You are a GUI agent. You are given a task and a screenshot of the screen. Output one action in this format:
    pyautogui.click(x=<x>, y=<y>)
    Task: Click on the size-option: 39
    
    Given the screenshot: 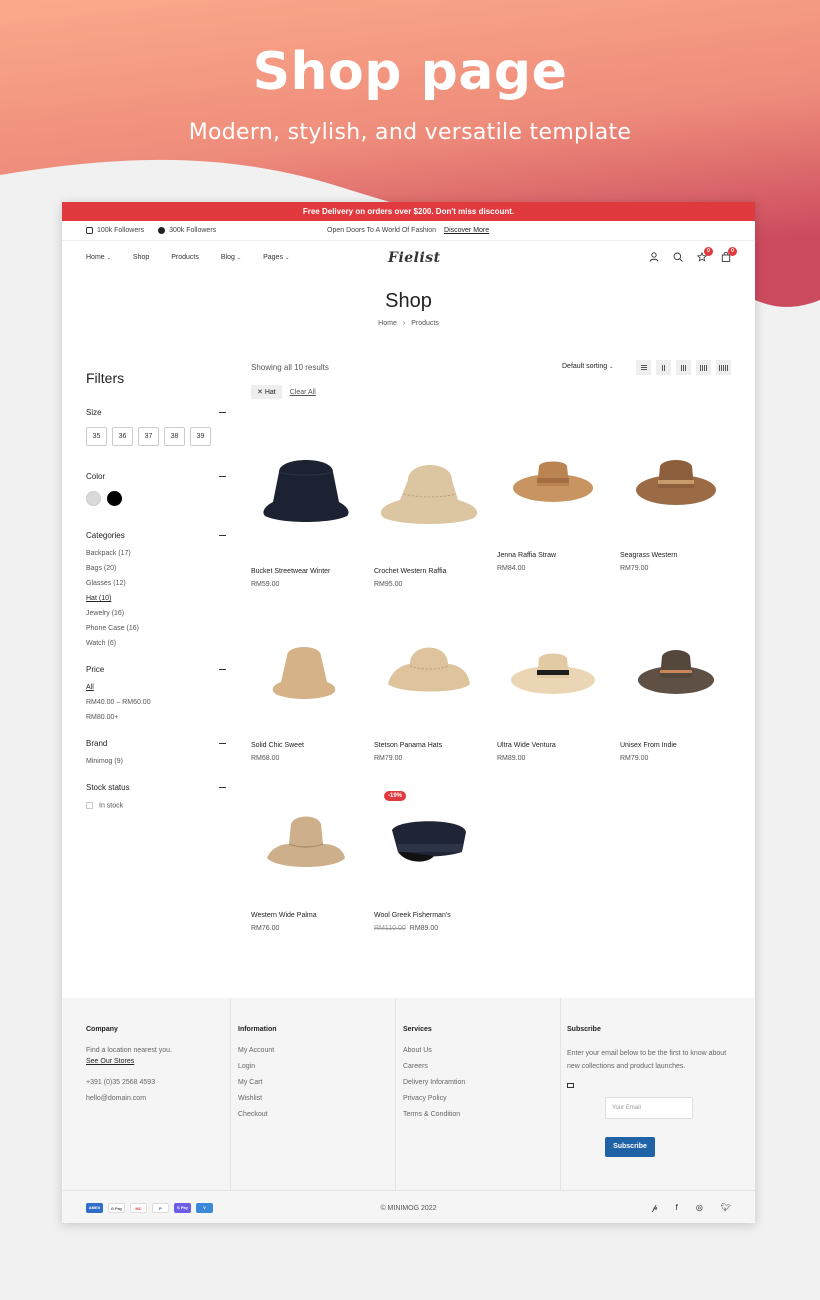 What is the action you would take?
    pyautogui.click(x=200, y=436)
    